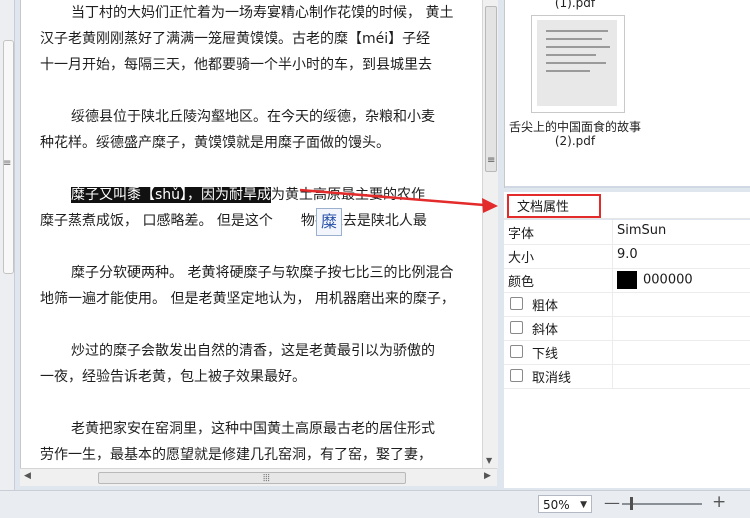 This screenshot has height=518, width=750. I want to click on doc-line: 糜子蒸煮成饭， 口感略差。 但是这个 物在过去是陕北人最, so click(233, 221).